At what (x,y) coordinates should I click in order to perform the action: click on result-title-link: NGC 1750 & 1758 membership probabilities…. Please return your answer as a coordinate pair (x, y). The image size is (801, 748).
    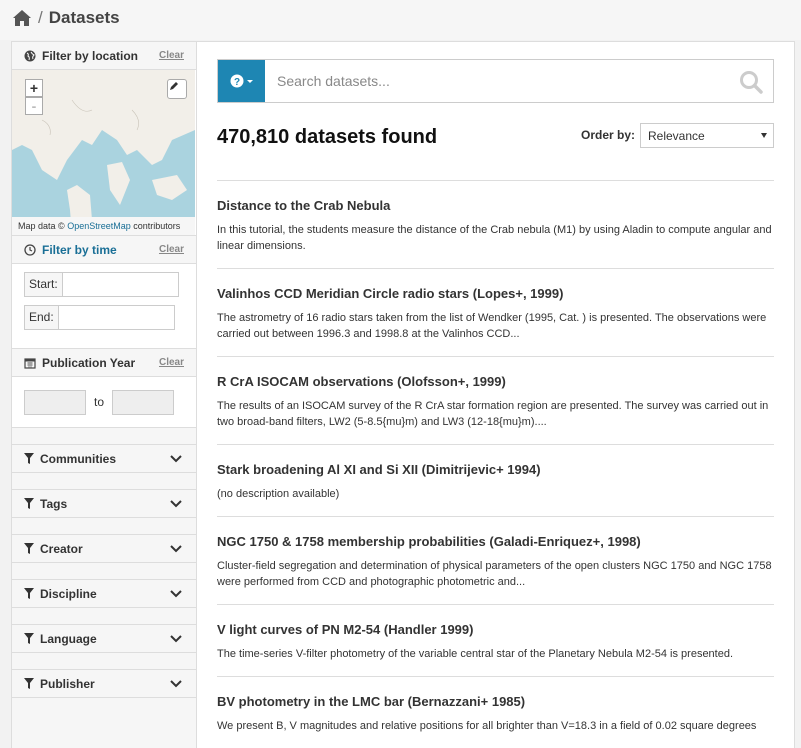
    Looking at the image, I should click on (495, 541).